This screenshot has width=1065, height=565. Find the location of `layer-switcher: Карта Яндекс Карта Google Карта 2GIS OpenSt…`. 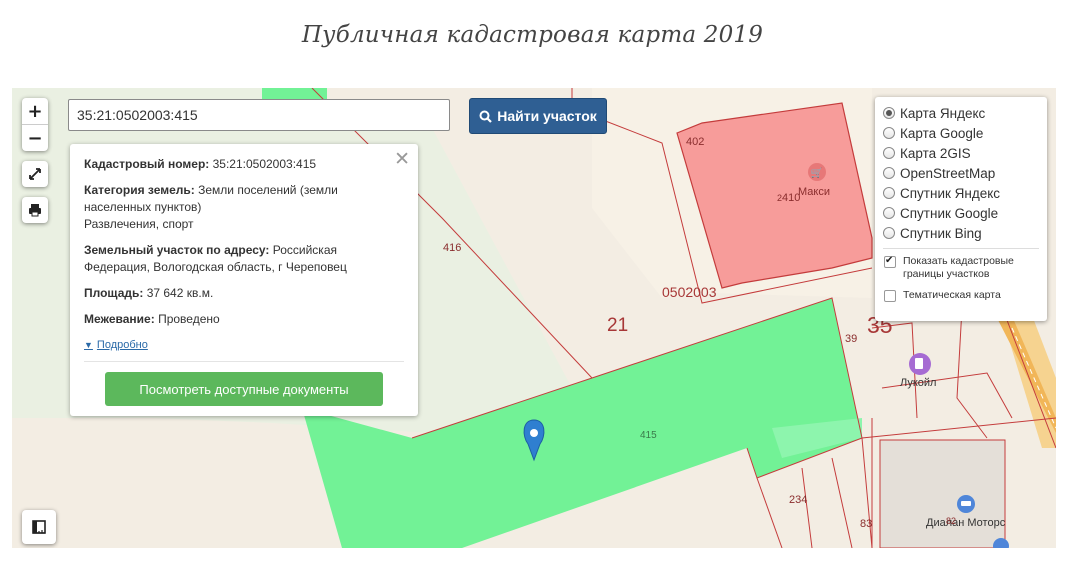

layer-switcher: Карта Яндекс Карта Google Карта 2GIS OpenSt… is located at coordinates (961, 209).